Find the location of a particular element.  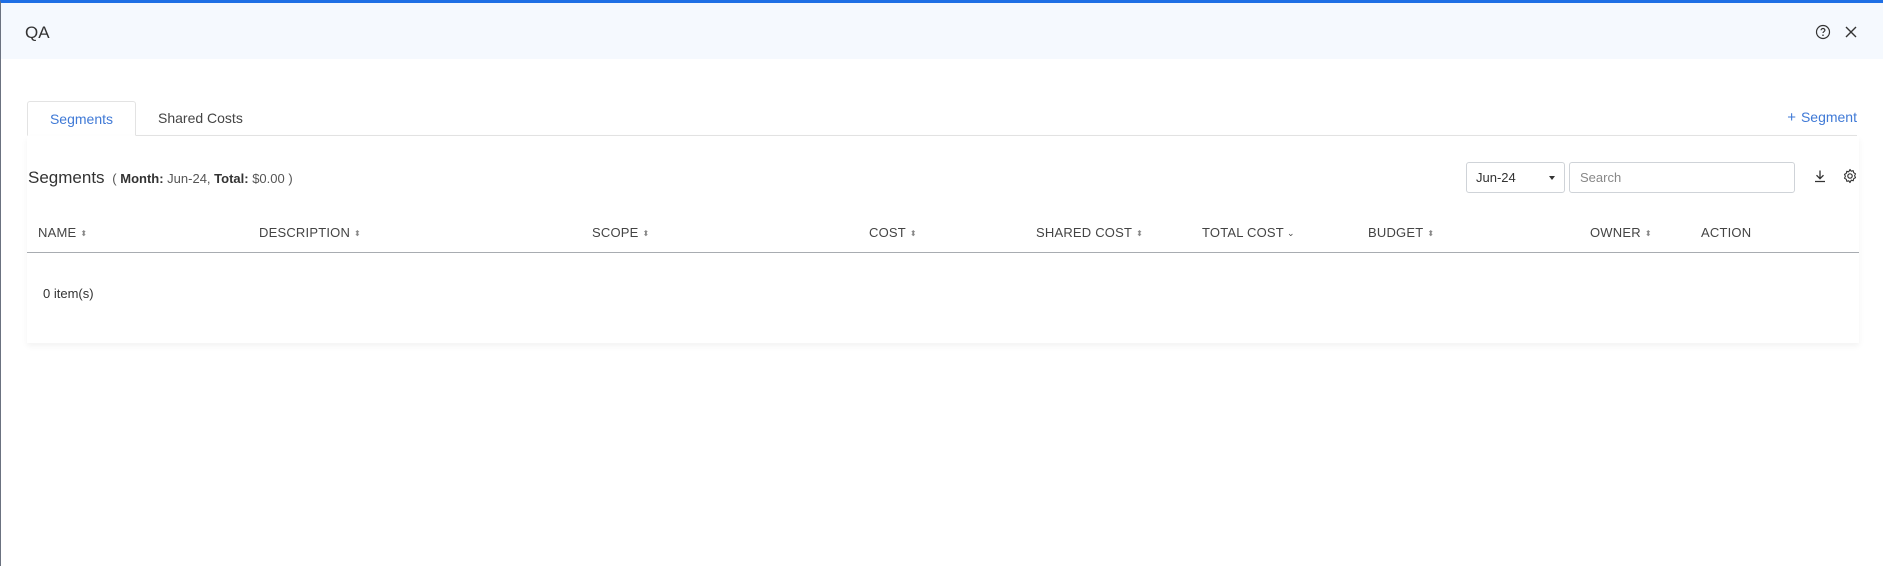

month-select: Jun-24 is located at coordinates (1515, 177).